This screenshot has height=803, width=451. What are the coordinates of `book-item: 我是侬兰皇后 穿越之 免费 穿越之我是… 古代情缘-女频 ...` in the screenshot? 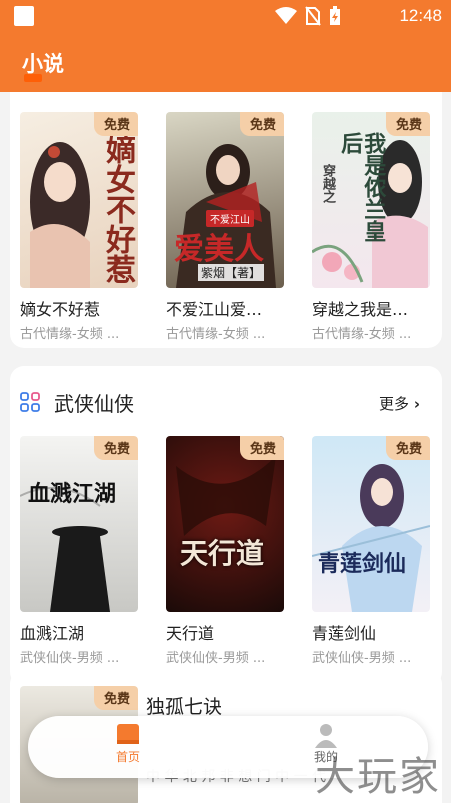 It's located at (371, 227).